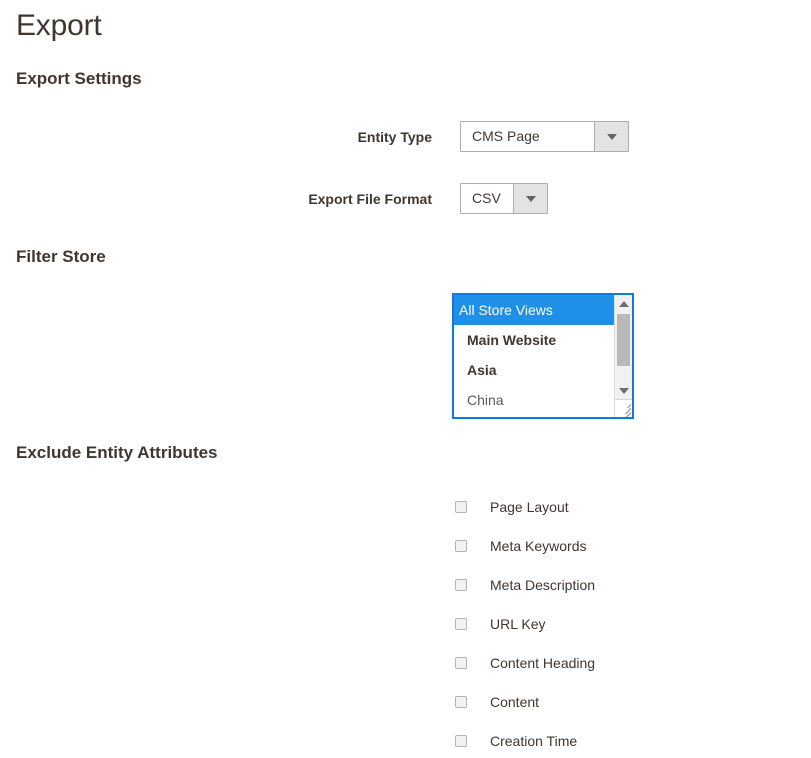 This screenshot has width=811, height=758. Describe the element at coordinates (529, 507) in the screenshot. I see `checkbox-label-page-layout: Page Layout` at that location.